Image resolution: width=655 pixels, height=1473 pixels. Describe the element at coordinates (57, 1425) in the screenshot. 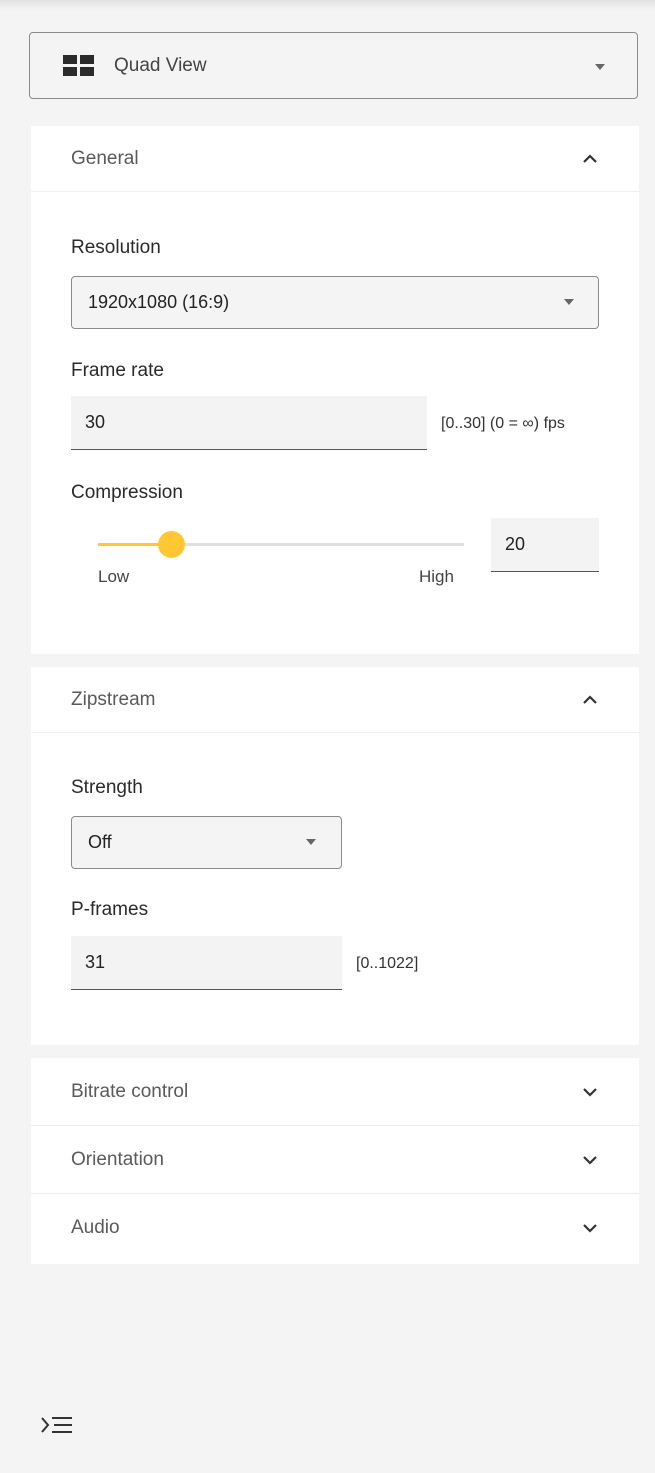

I see `expand-menu-icon` at that location.